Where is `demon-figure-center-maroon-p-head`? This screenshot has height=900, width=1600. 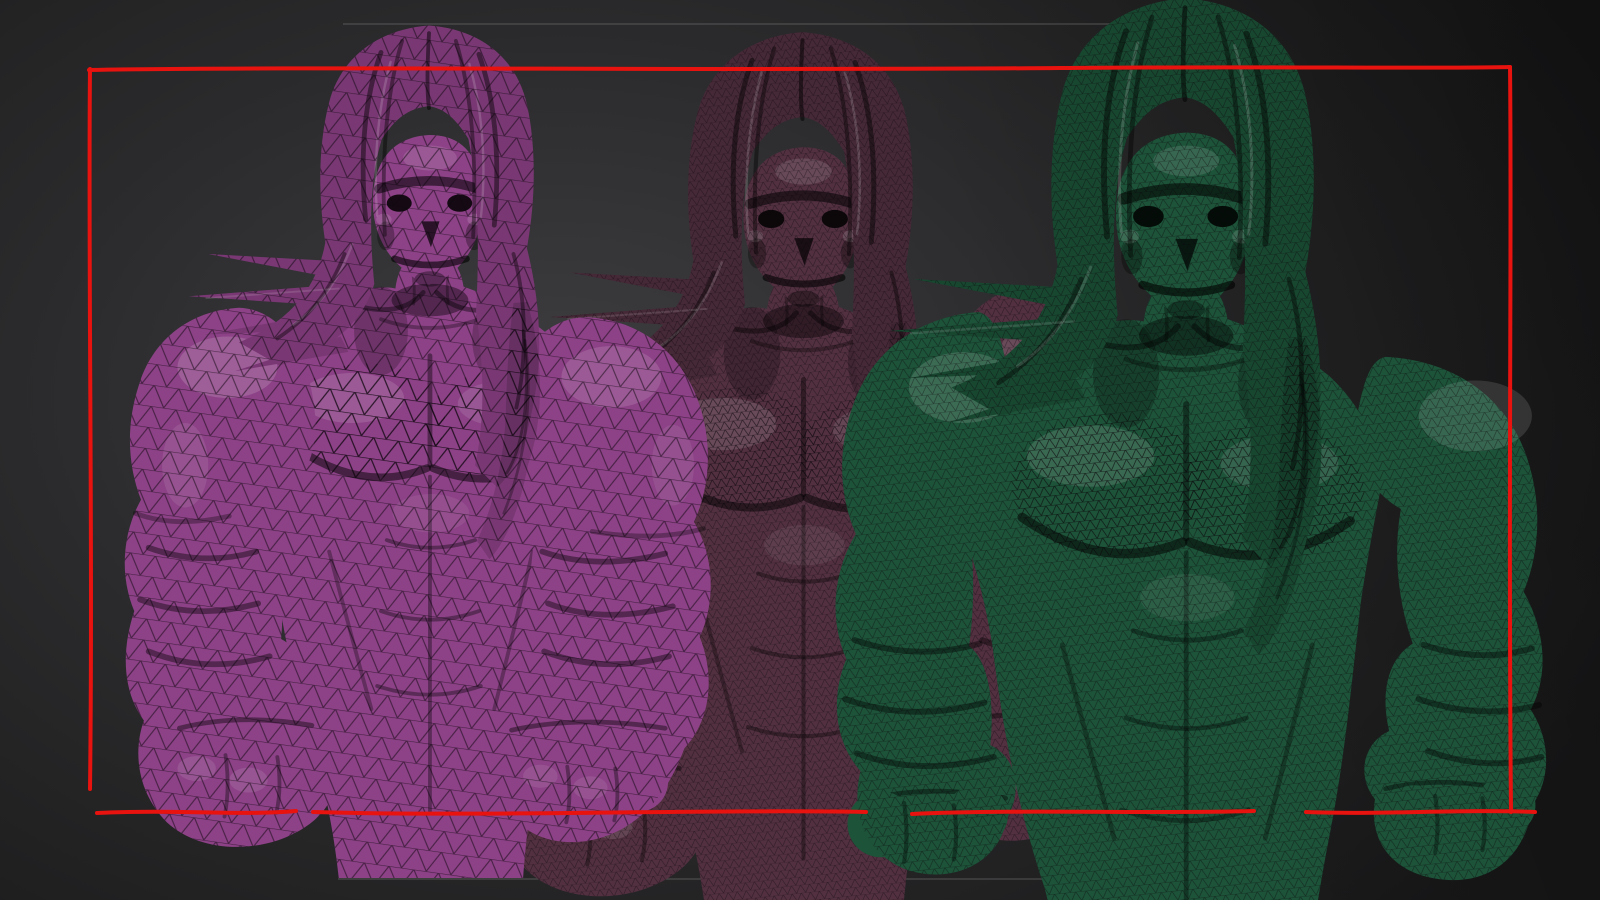
demon-figure-center-maroon-p-head is located at coordinates (801, 227).